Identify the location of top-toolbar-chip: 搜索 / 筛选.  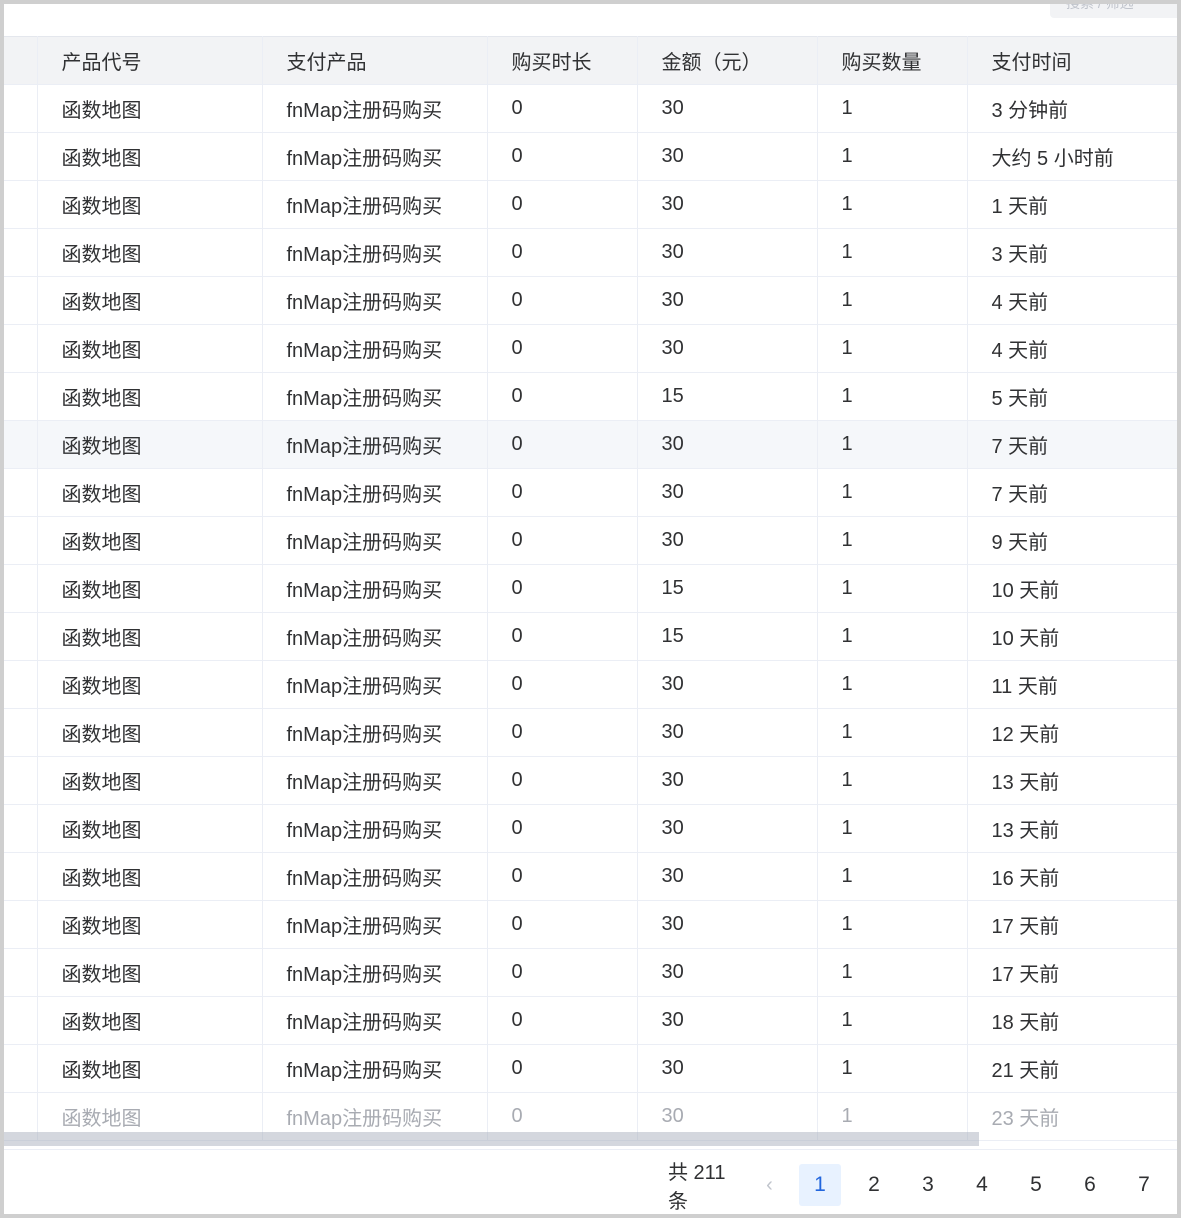
(1113, 11).